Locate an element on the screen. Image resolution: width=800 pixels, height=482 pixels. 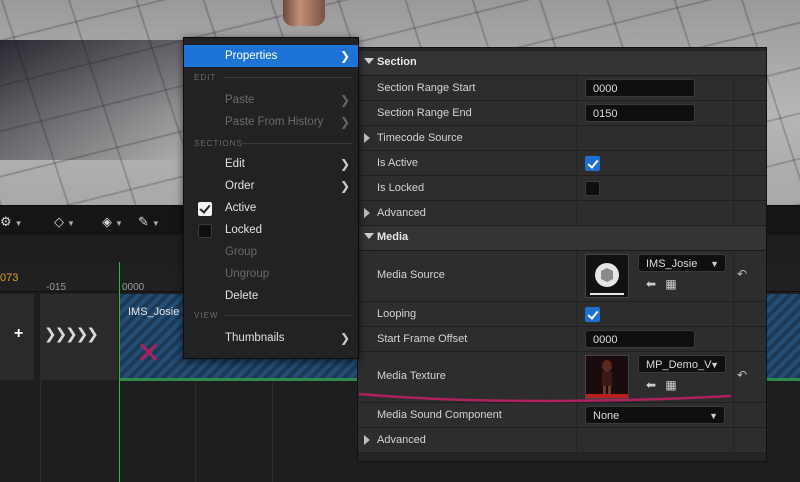
property-label: Media Texture is located at coordinates (411, 376).